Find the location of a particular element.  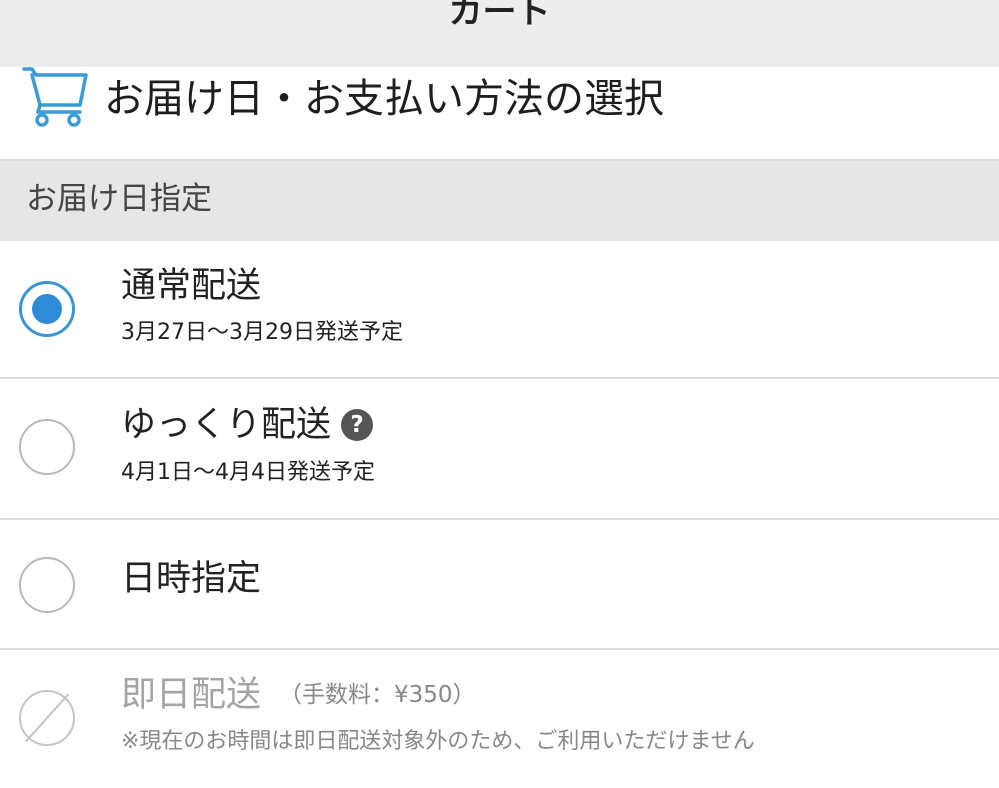

option-label-row: 即日配送 （手数料：¥350） is located at coordinates (298, 695).